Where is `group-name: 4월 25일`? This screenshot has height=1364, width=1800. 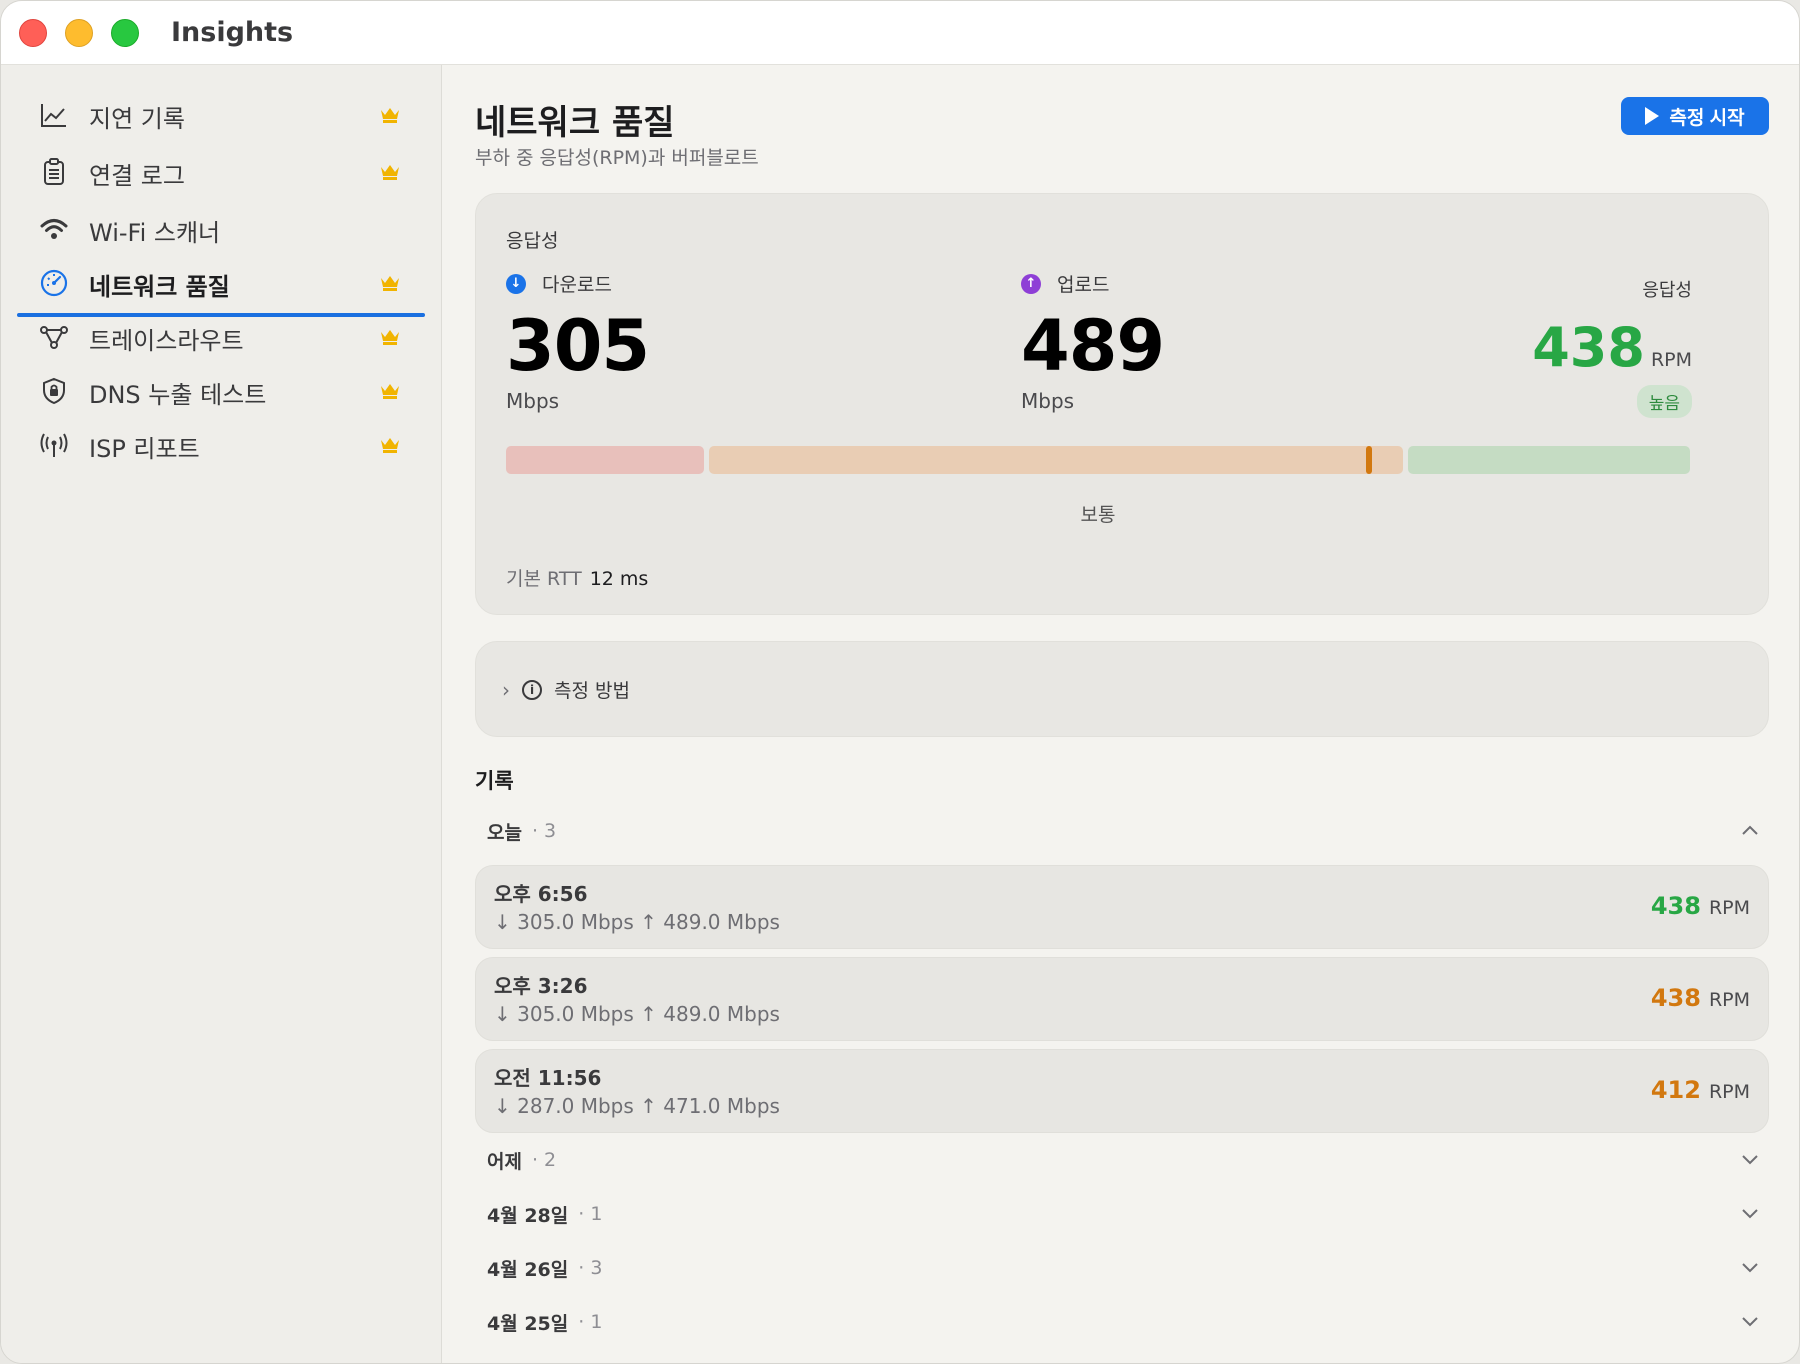 group-name: 4월 25일 is located at coordinates (528, 1323).